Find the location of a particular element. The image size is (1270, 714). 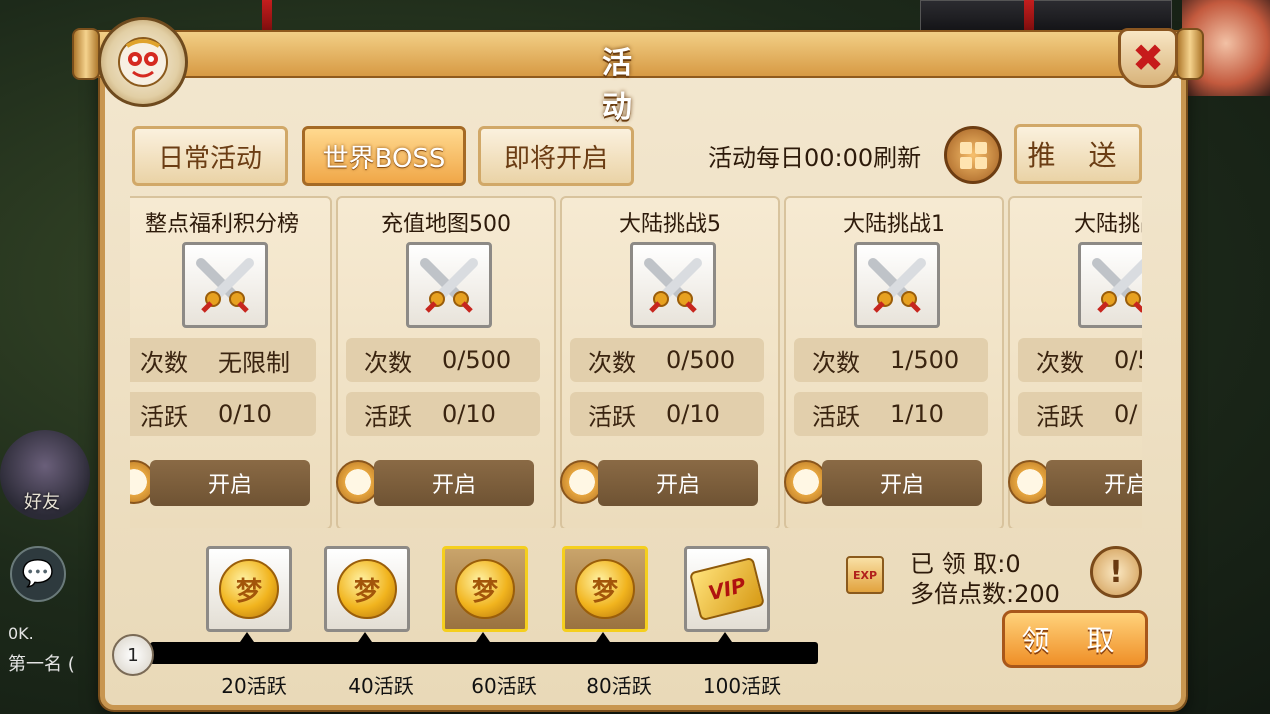

tab-daily: 日常活动 is located at coordinates (210, 156).